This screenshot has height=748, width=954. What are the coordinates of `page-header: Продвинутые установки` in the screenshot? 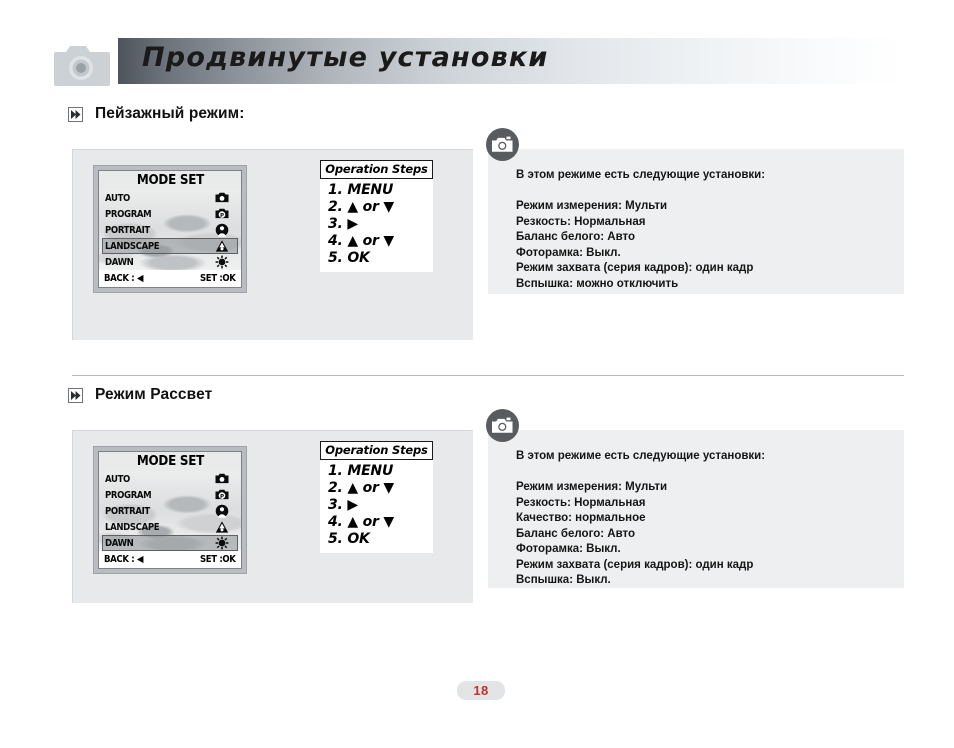 It's located at (477, 55).